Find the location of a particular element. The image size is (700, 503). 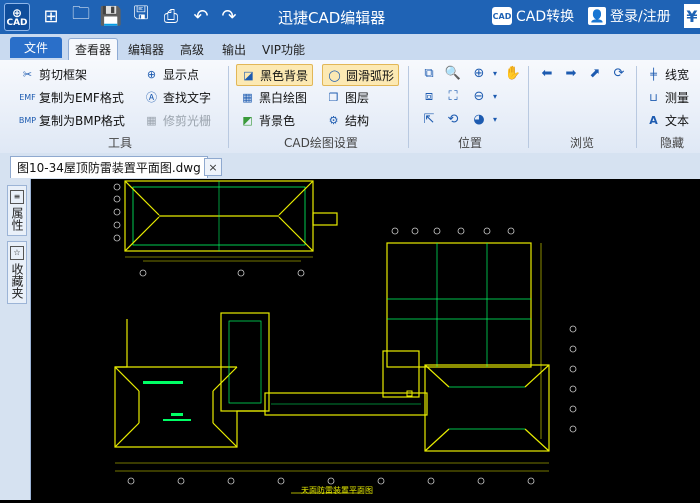

layers-icon: ❐ is located at coordinates (333, 97).